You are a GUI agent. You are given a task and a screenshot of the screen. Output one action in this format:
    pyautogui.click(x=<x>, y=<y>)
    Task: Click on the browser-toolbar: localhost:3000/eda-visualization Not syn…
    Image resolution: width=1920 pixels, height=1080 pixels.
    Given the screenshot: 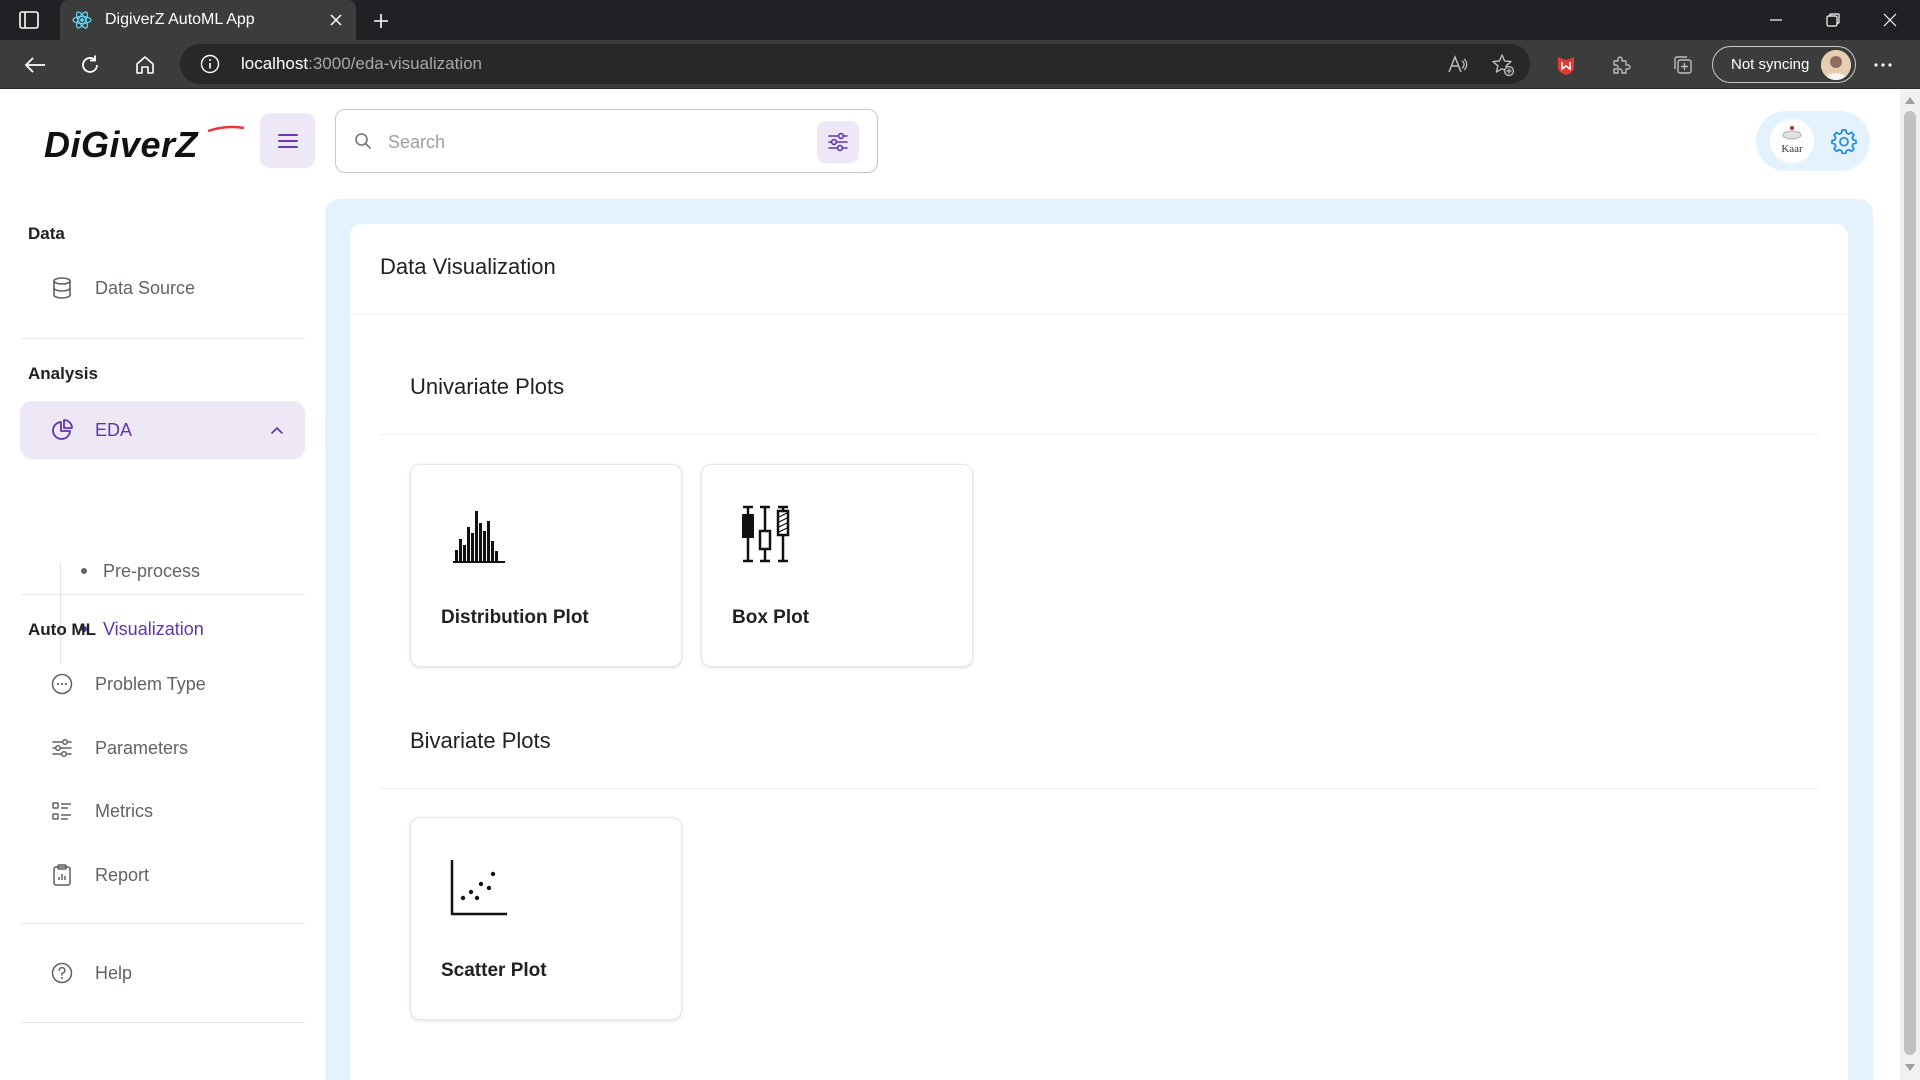 What is the action you would take?
    pyautogui.click(x=960, y=64)
    